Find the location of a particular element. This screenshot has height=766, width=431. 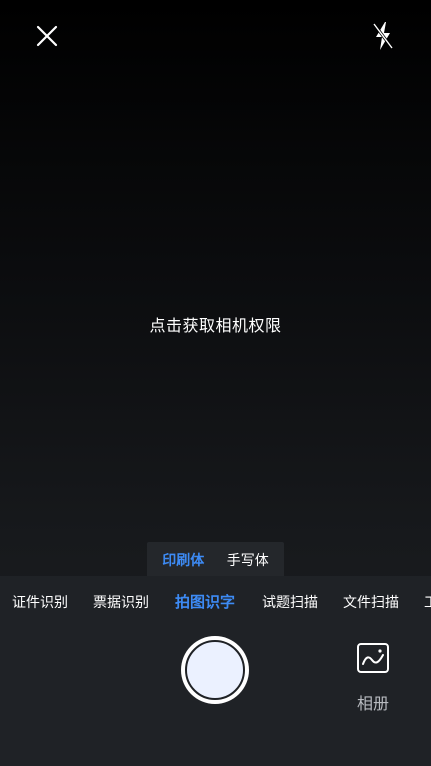

album-button: 相册 is located at coordinates (374, 679).